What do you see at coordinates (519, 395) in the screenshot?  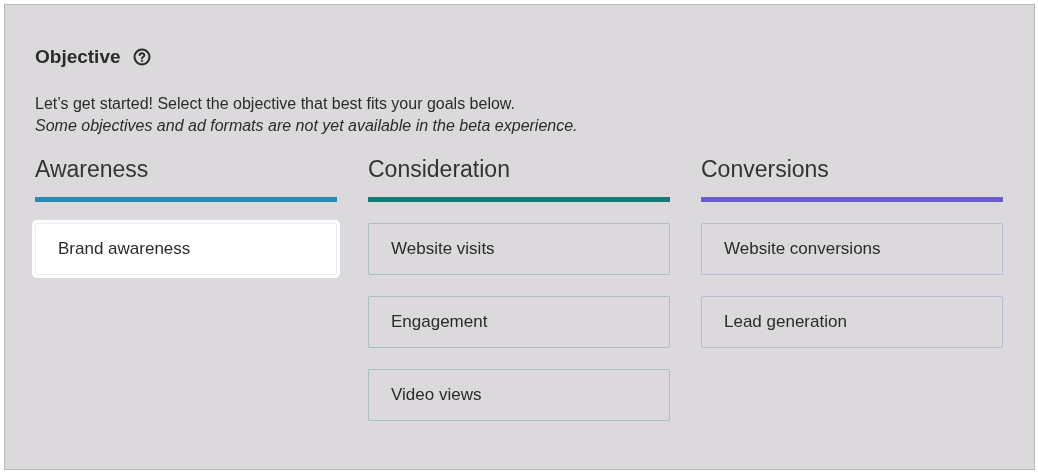 I see `objective-option: Video views` at bounding box center [519, 395].